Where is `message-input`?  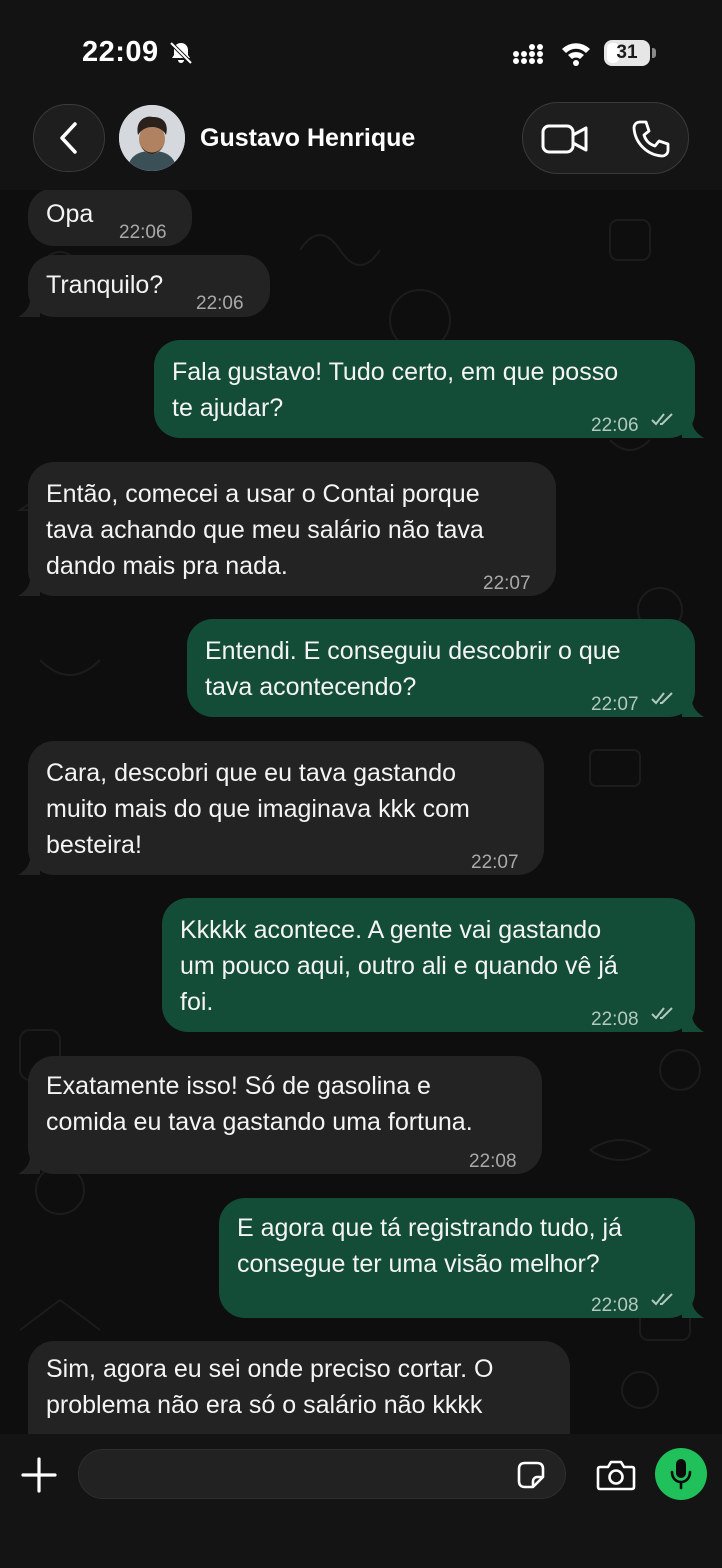
message-input is located at coordinates (322, 1474).